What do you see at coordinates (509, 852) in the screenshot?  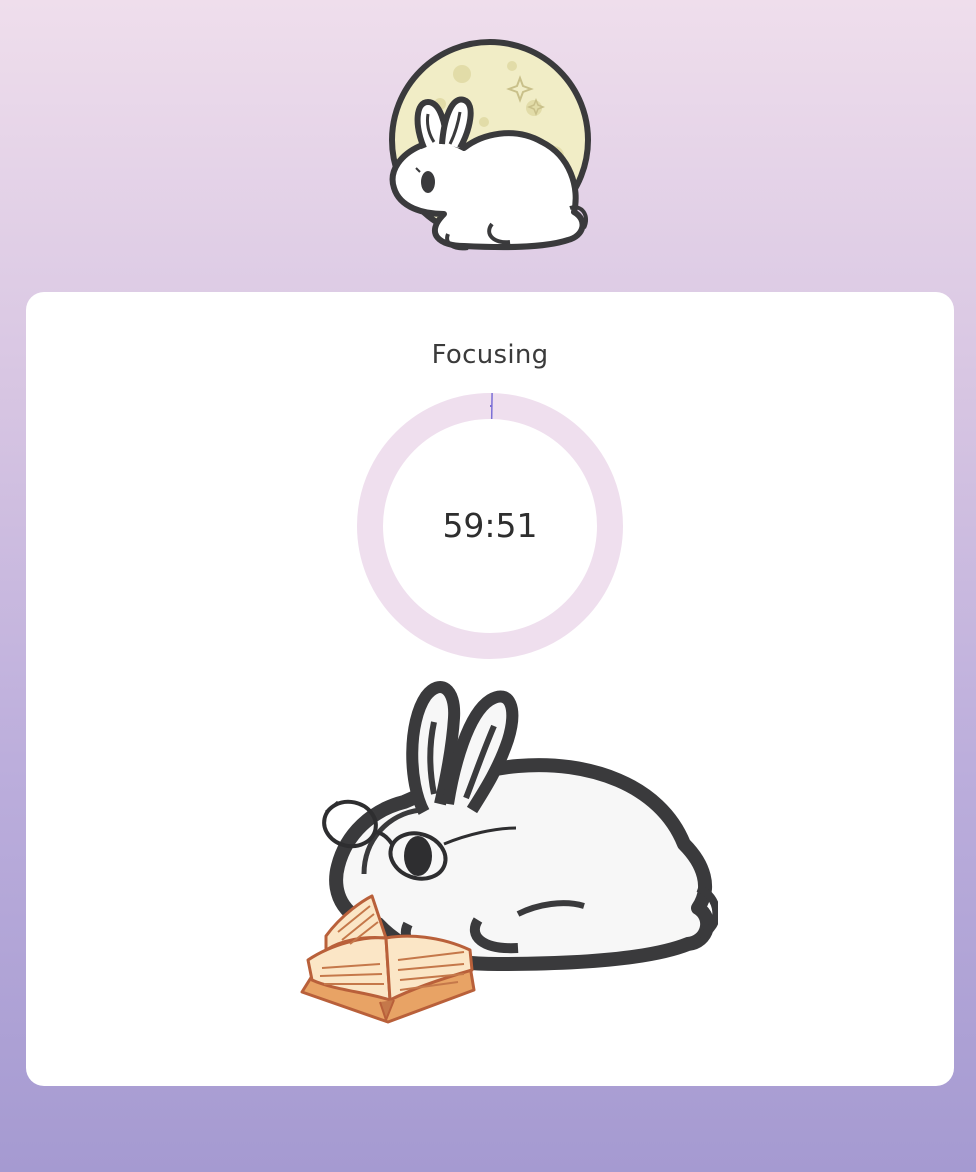 I see `rabbit-reading-book-icon` at bounding box center [509, 852].